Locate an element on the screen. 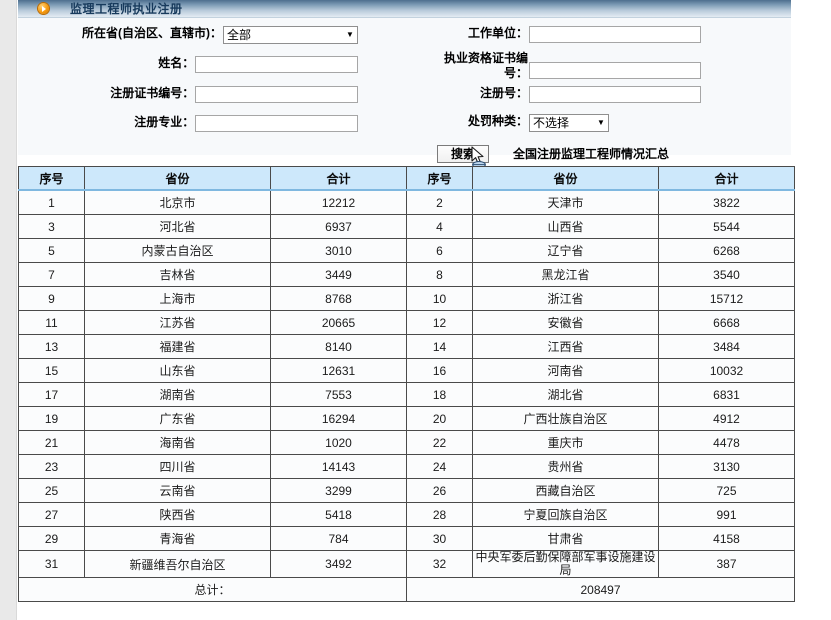 Image resolution: width=831 pixels, height=620 pixels. row-index-right: 14 is located at coordinates (439, 346).